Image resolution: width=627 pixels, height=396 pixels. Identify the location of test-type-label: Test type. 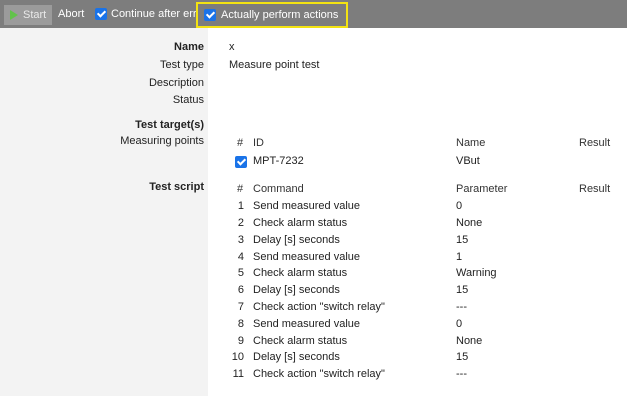
(181, 65).